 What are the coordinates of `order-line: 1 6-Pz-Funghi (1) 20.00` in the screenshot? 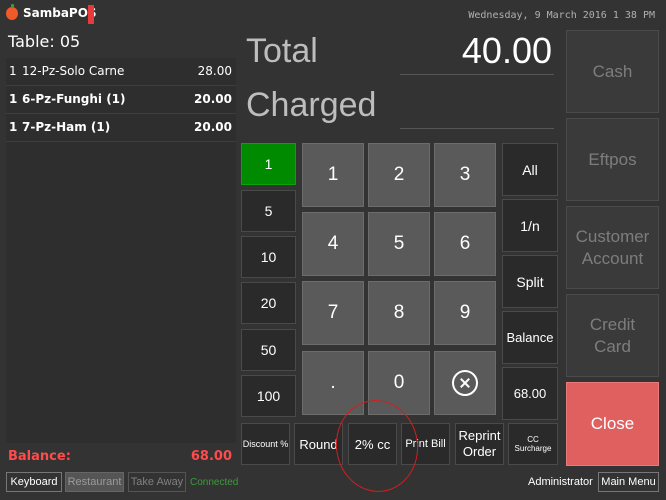 It's located at (121, 100).